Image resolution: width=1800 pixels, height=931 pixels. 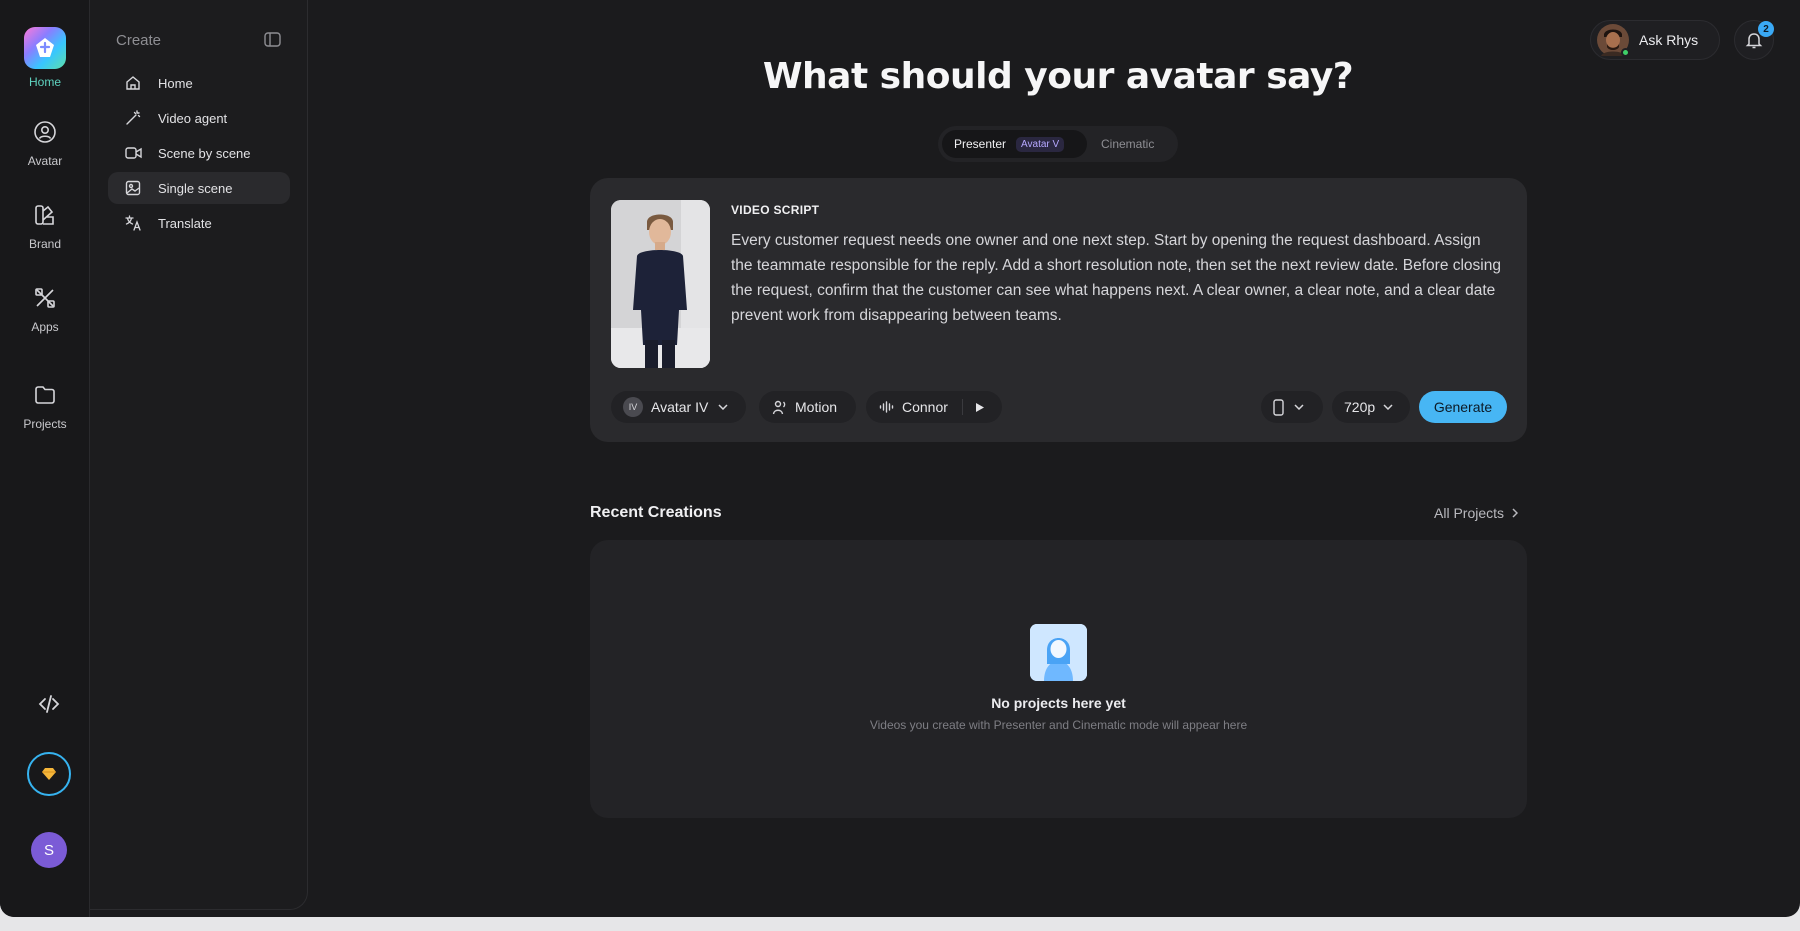 I want to click on rail-item-apps: Apps, so click(x=45, y=308).